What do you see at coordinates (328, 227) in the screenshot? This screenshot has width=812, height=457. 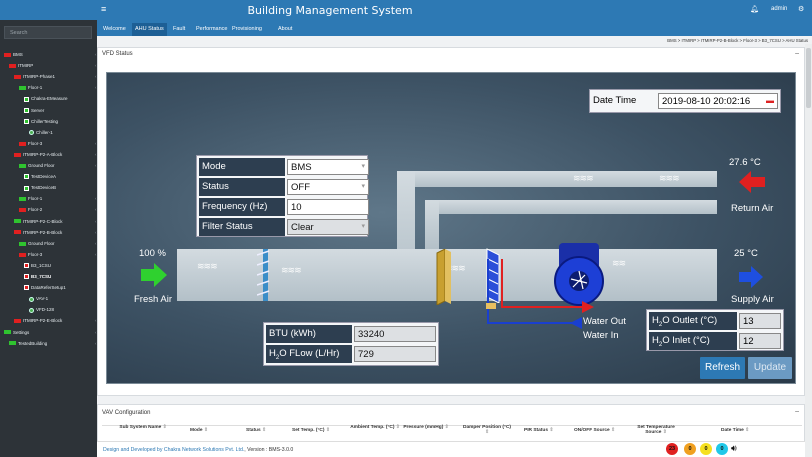 I see `filter-status-select: Clear` at bounding box center [328, 227].